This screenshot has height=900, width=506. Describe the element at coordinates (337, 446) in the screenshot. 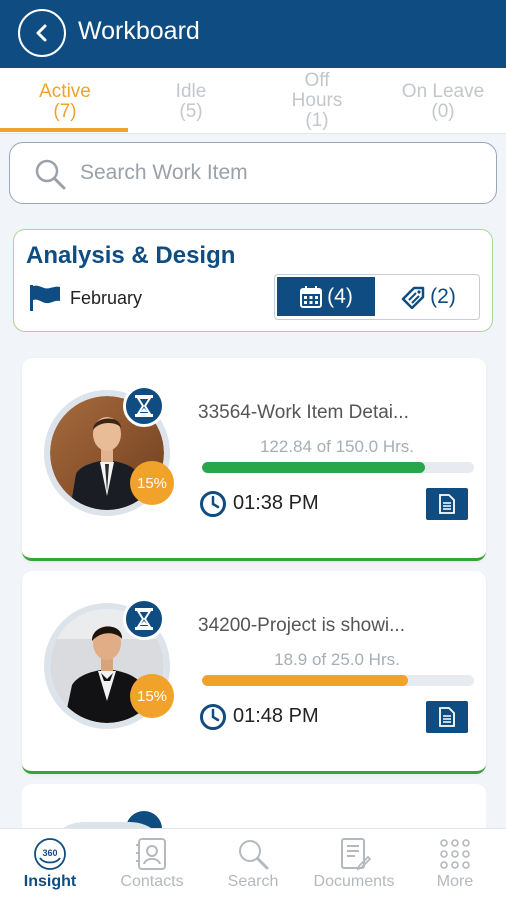

I see `work-item-hours: 122.84 of 150.0 Hrs.` at that location.